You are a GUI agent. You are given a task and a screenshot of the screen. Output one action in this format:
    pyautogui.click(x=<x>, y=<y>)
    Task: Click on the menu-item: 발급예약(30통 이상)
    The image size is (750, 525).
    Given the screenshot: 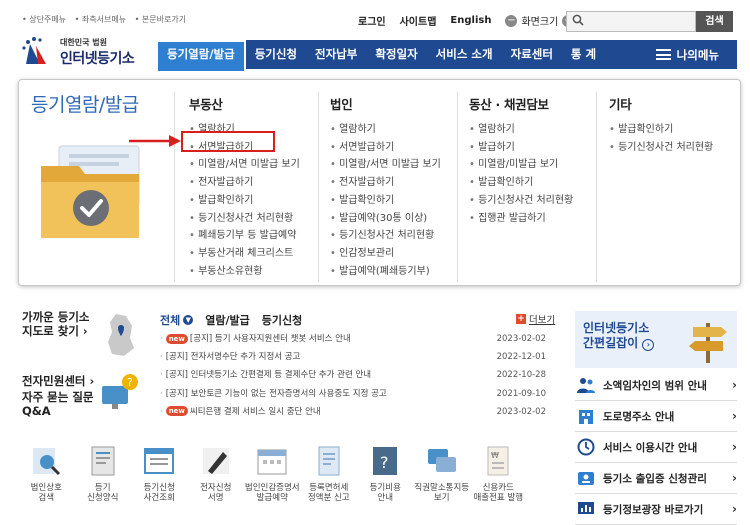 What is the action you would take?
    pyautogui.click(x=385, y=219)
    